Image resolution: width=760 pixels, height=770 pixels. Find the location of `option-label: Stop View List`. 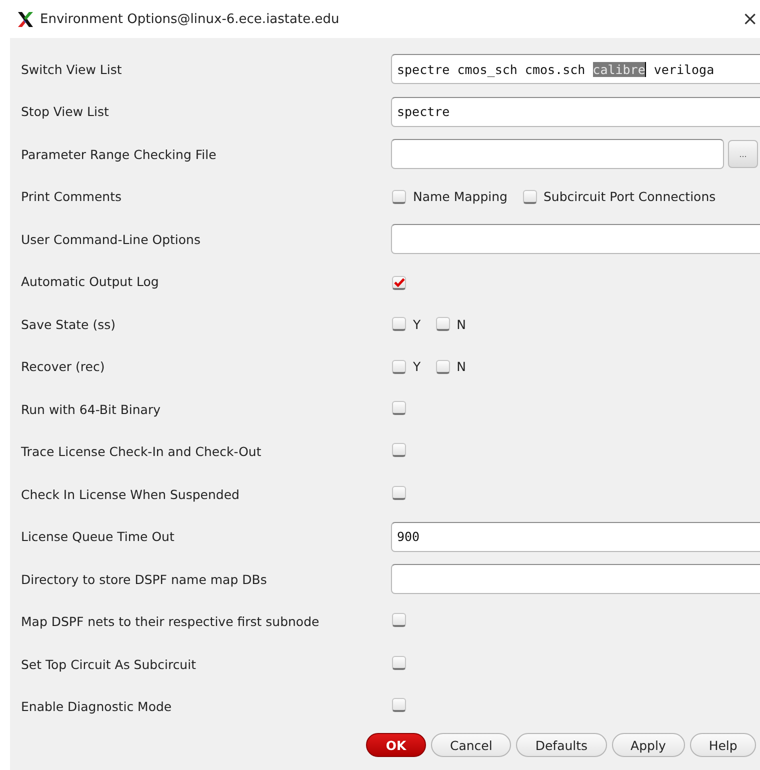

option-label: Stop View List is located at coordinates (65, 112).